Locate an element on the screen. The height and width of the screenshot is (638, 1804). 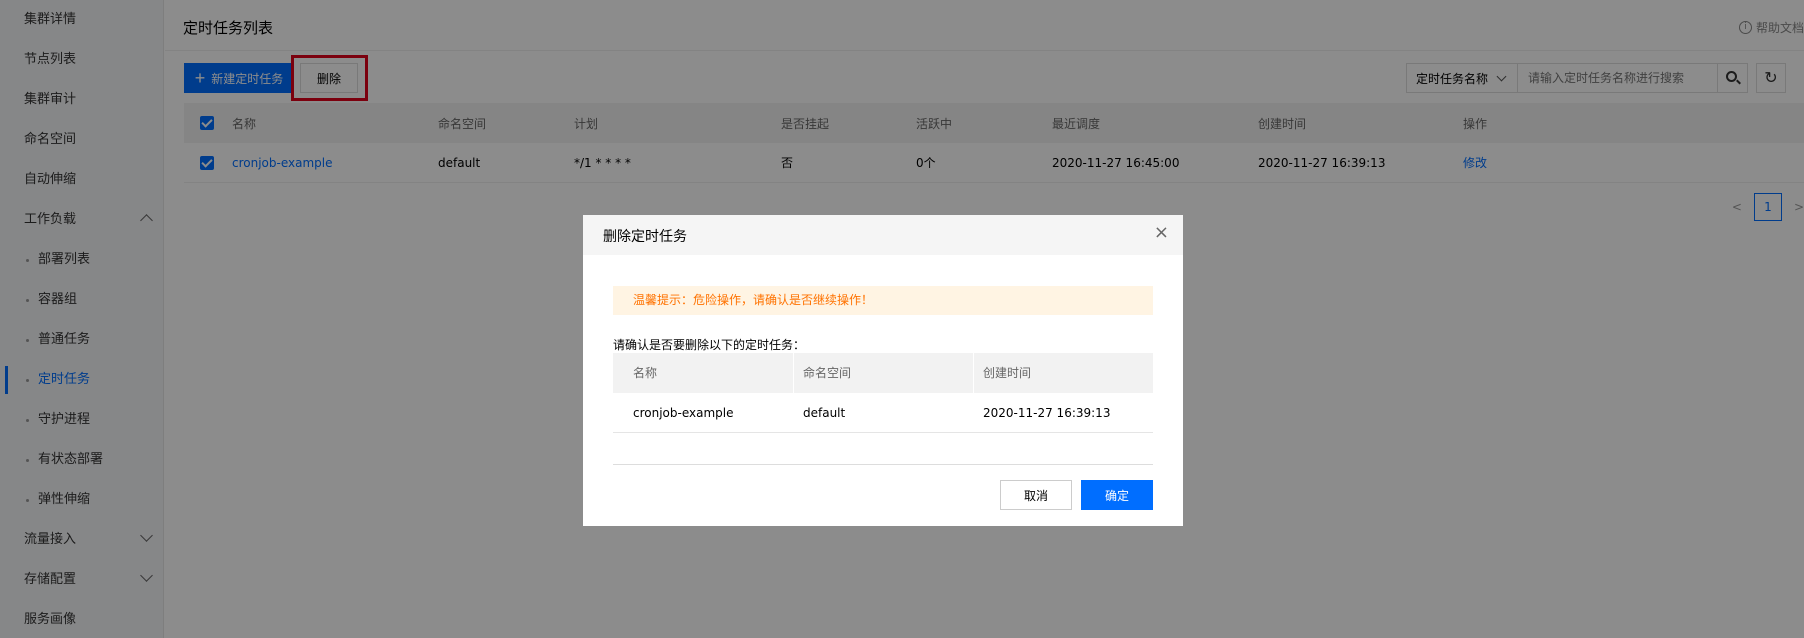
dialog-namespace-cell: default is located at coordinates (824, 413).